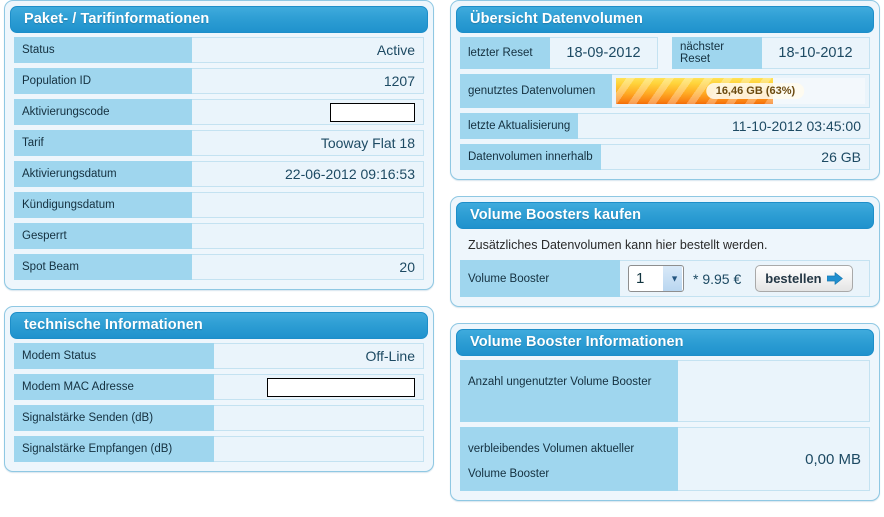 The image size is (884, 517). What do you see at coordinates (103, 236) in the screenshot?
I see `row-label-gesperrt: Gesperrt` at bounding box center [103, 236].